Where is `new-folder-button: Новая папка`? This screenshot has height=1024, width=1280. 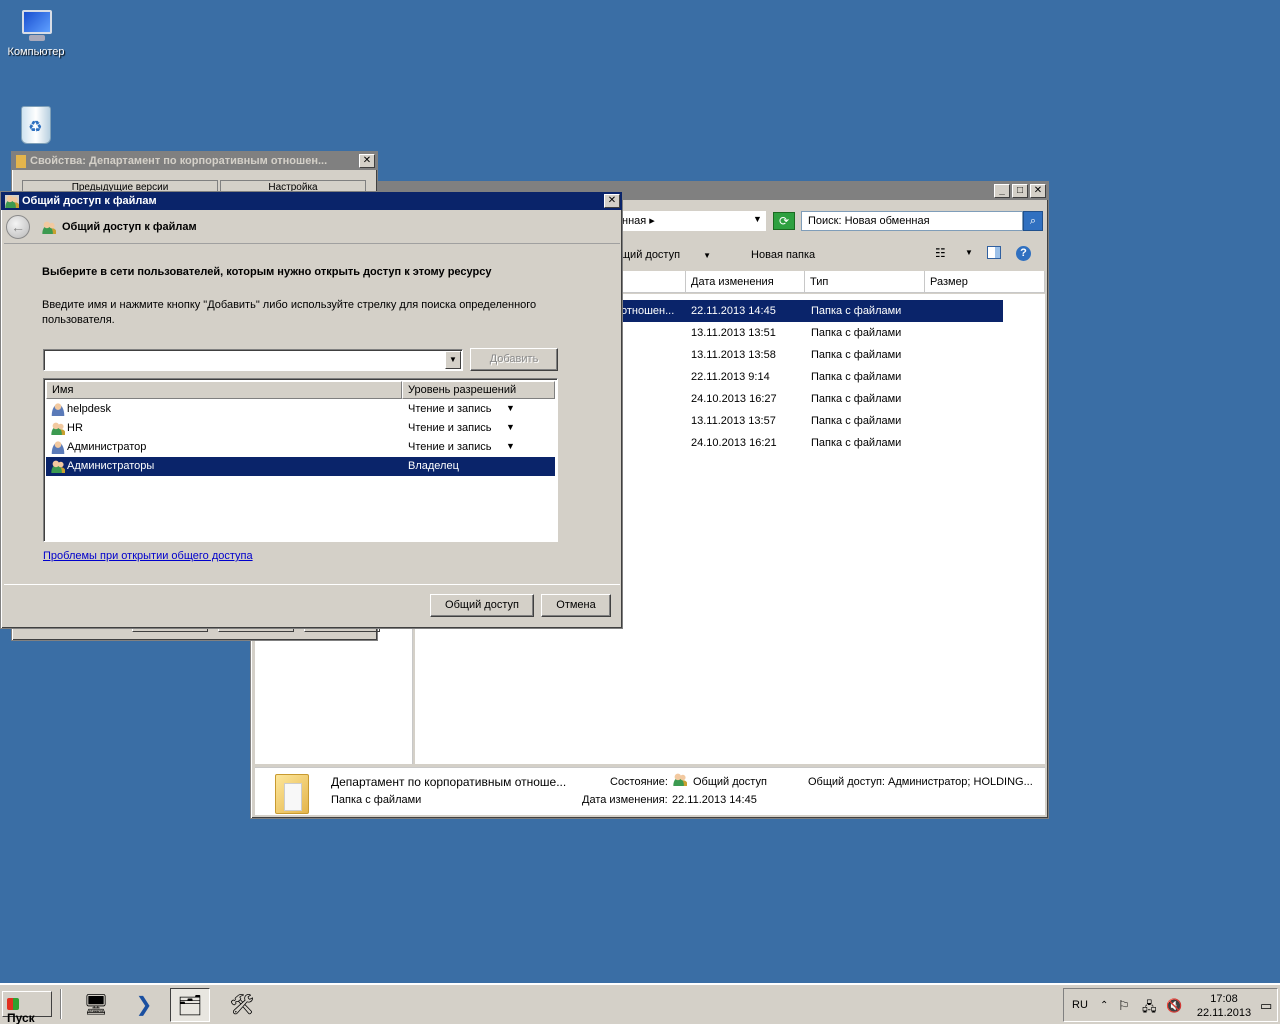
new-folder-button: Новая папка is located at coordinates (783, 255).